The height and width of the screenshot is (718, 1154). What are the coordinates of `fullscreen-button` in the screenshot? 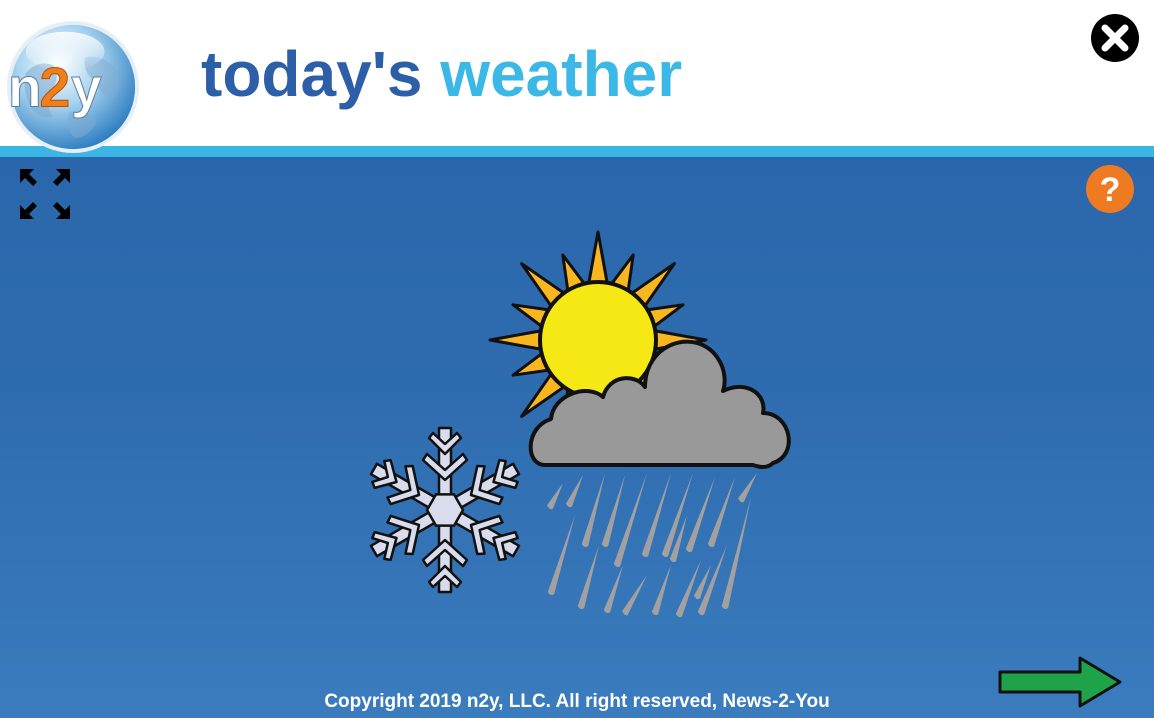 It's located at (45, 194).